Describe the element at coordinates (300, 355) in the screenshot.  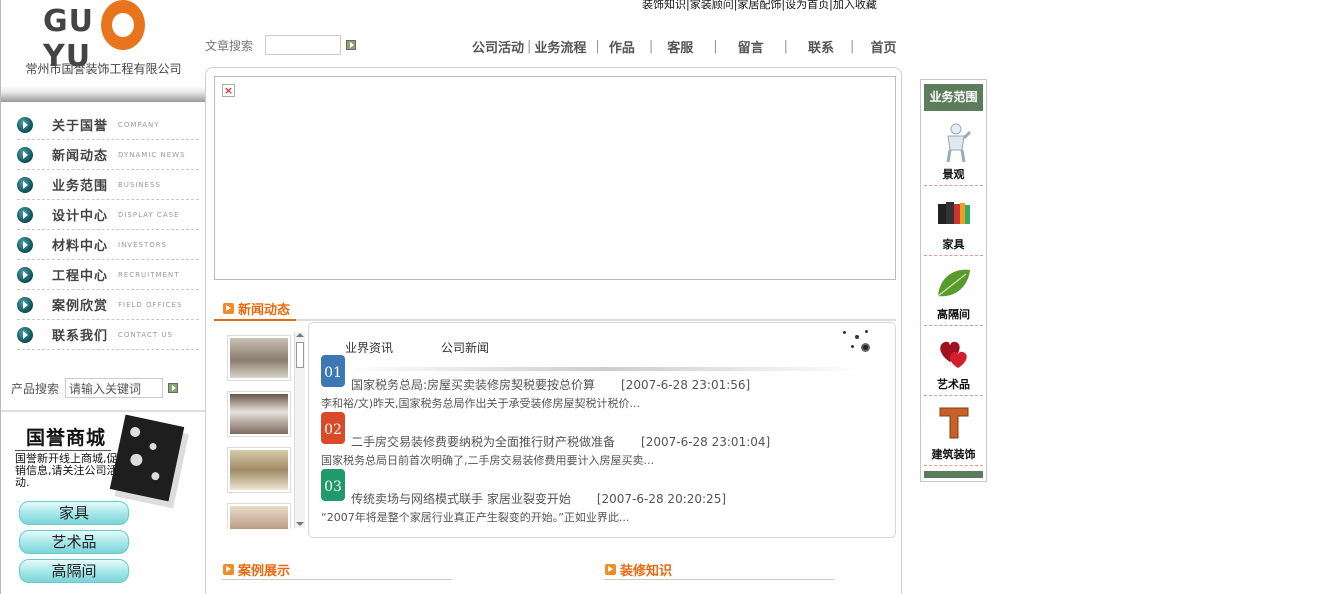
I see `scroll-thumb` at that location.